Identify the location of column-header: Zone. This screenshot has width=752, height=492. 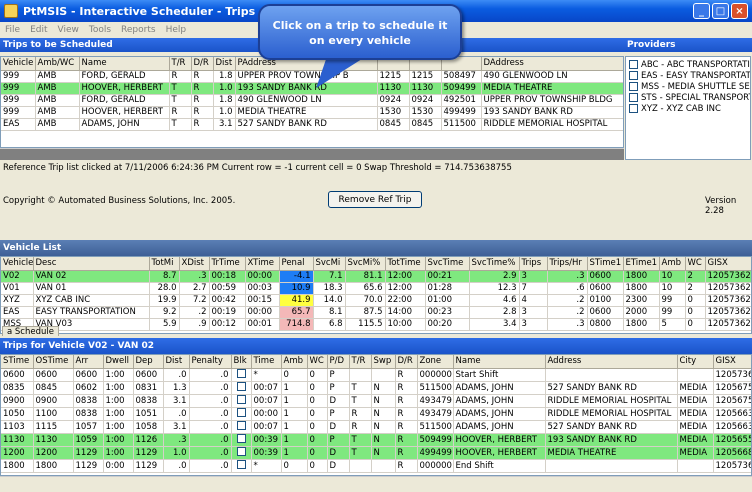
(435, 362).